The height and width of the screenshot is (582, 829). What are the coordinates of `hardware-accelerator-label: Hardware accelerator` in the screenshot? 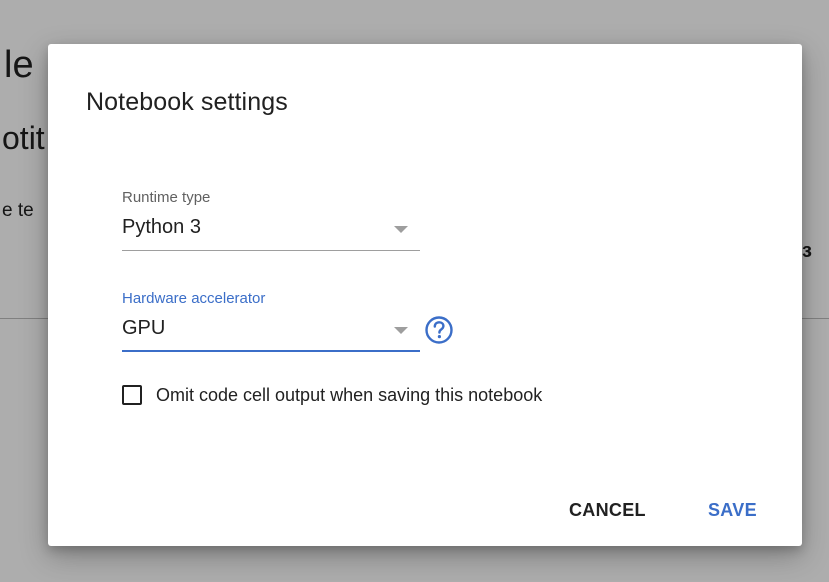 It's located at (194, 298).